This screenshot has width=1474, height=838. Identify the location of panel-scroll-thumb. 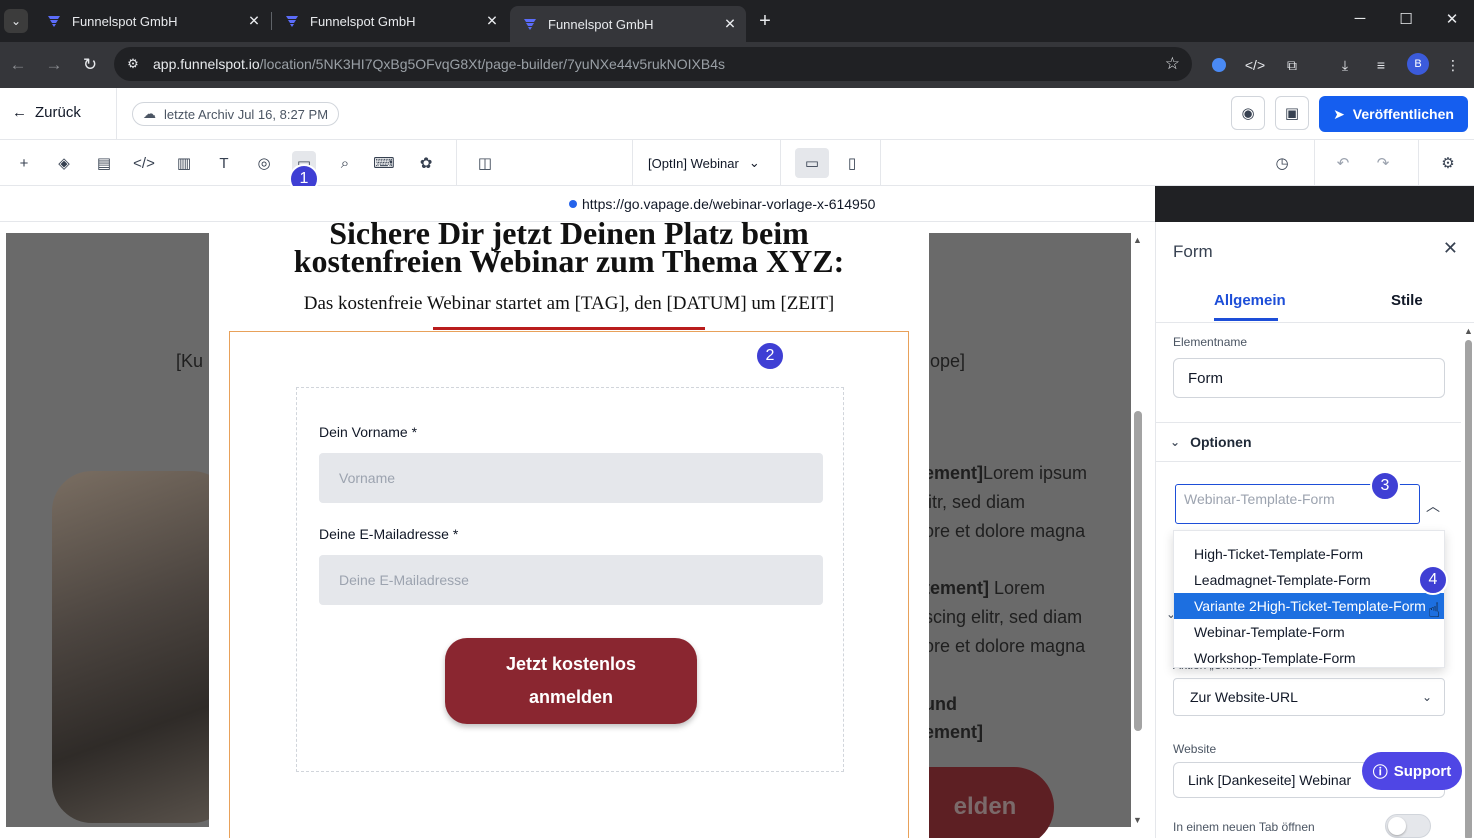
(1468, 589).